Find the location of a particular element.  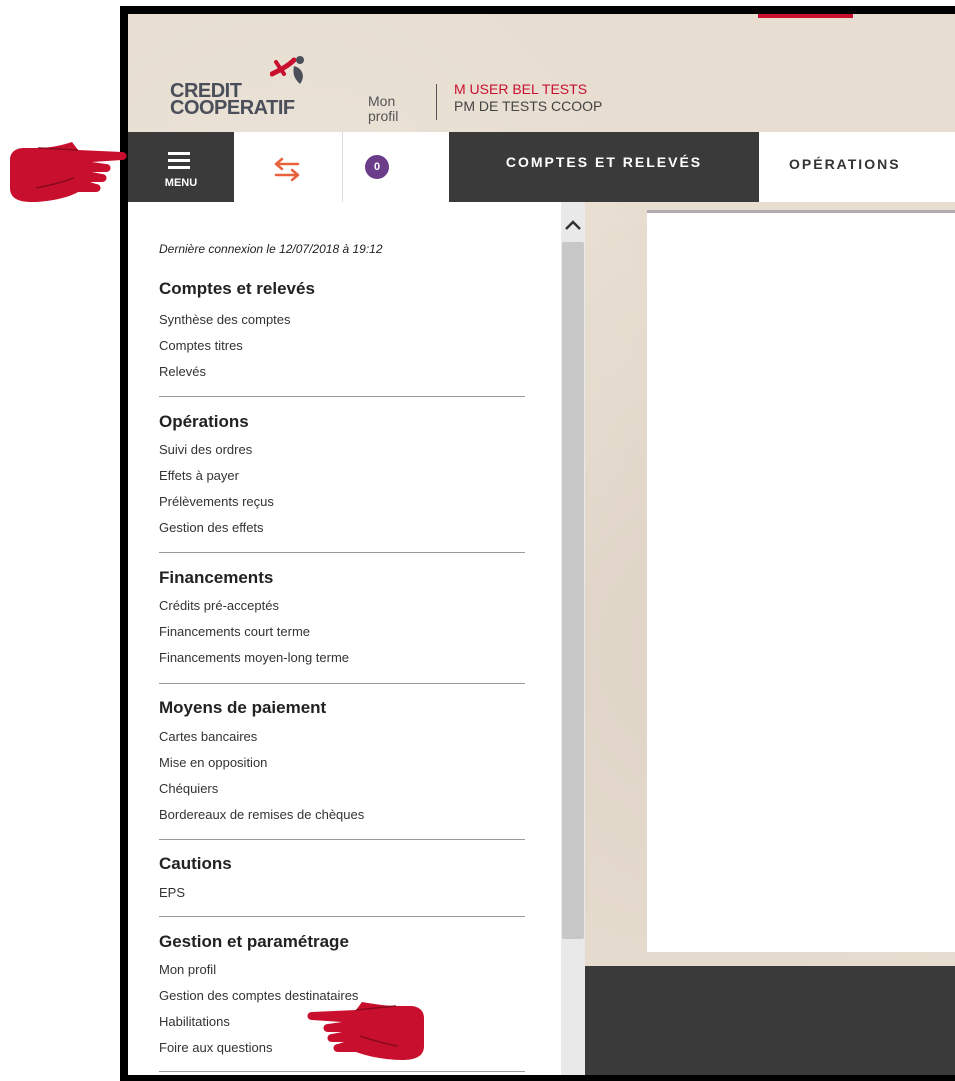

menu-item-gestion-effets: Gestion des effets is located at coordinates (211, 527).